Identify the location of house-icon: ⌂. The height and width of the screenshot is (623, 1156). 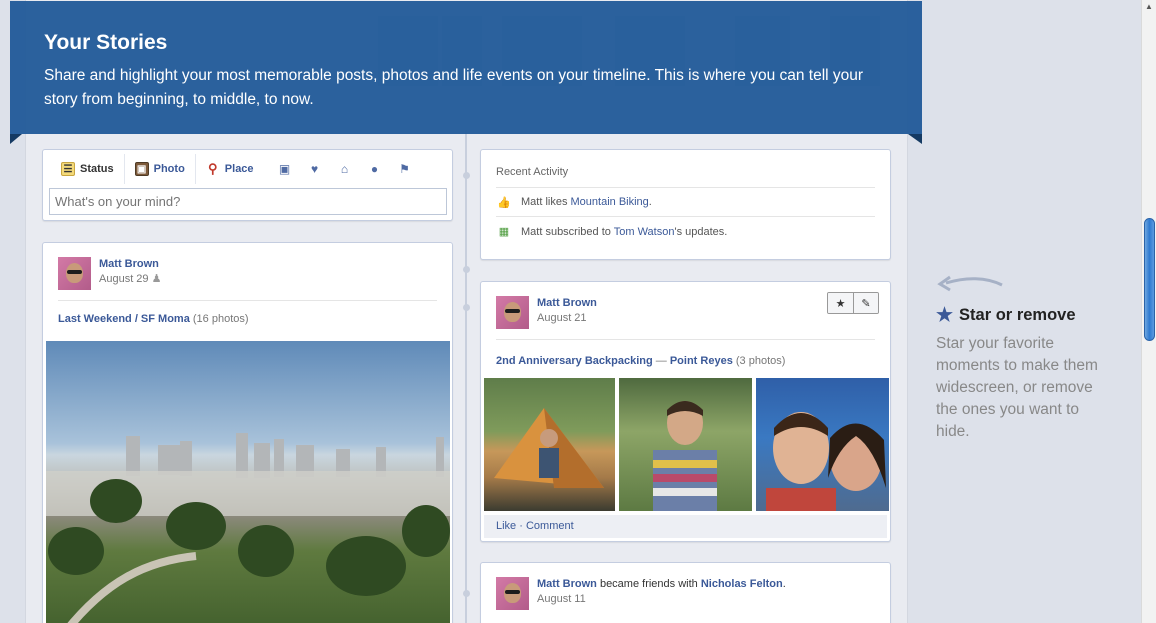
(345, 169).